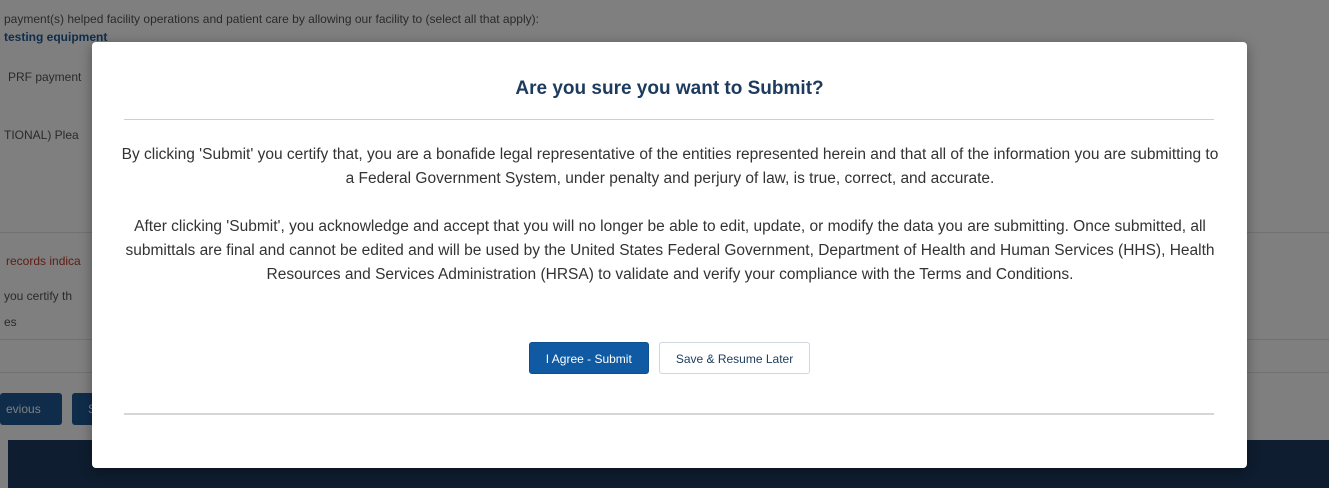 This screenshot has height=488, width=1329. I want to click on dialog-title: Are you sure you want to Submit?, so click(669, 88).